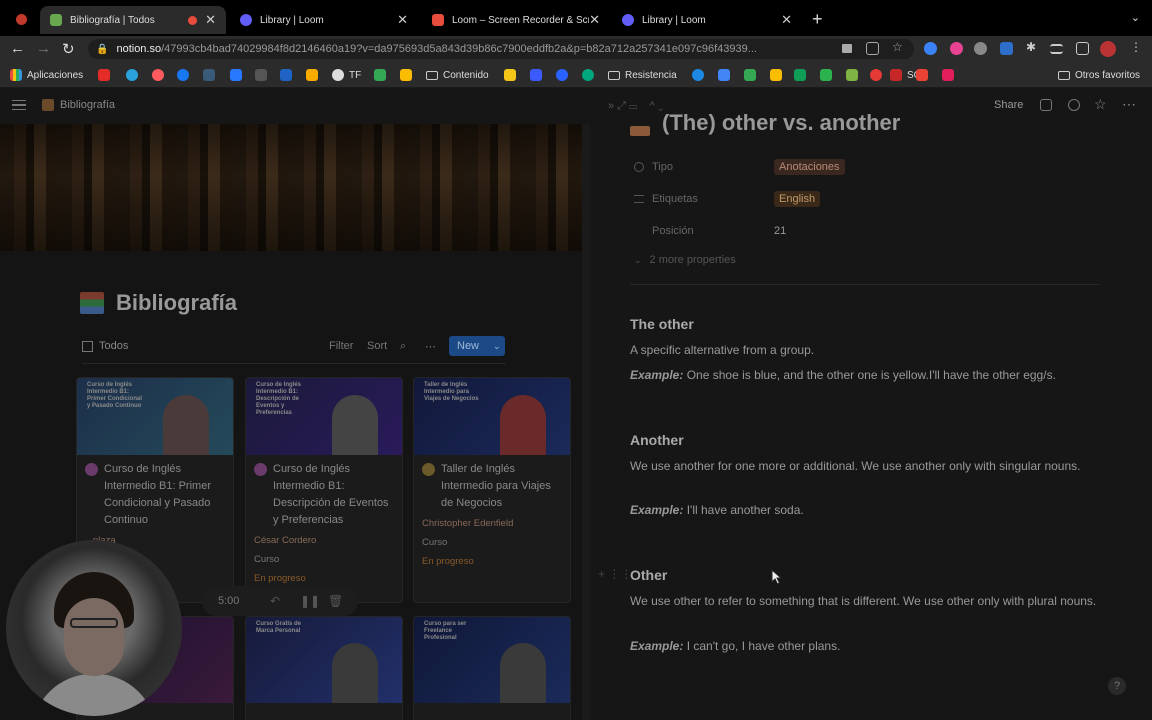  Describe the element at coordinates (1100, 104) in the screenshot. I see `favorite-star-icon: ☆` at that location.